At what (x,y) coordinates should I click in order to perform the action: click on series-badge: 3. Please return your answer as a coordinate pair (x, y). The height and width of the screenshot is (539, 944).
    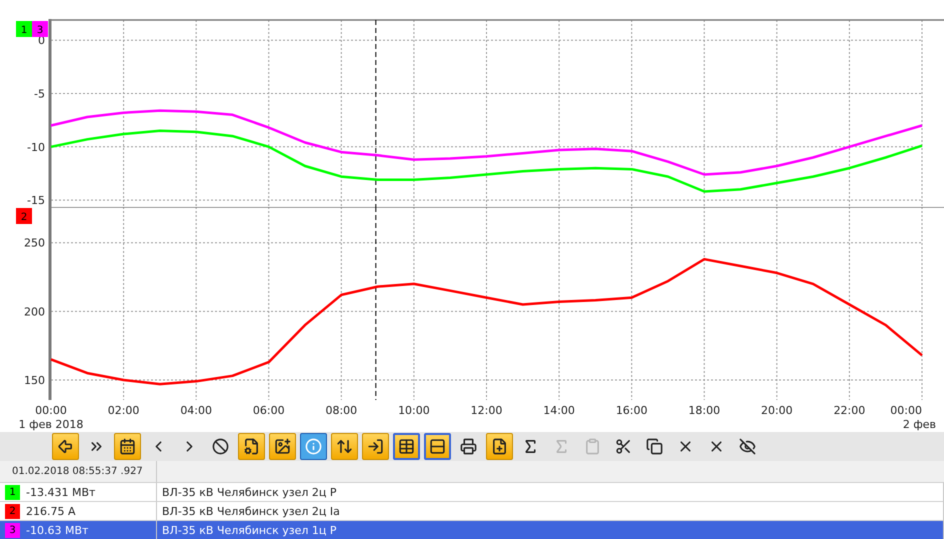
    Looking at the image, I should click on (40, 29).